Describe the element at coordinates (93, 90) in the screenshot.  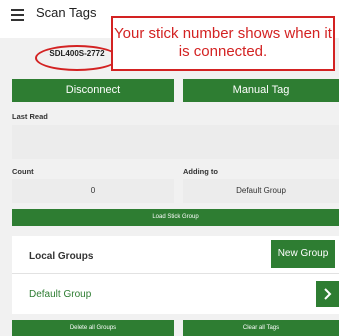
I see `disconnect-button: Disconnect` at that location.